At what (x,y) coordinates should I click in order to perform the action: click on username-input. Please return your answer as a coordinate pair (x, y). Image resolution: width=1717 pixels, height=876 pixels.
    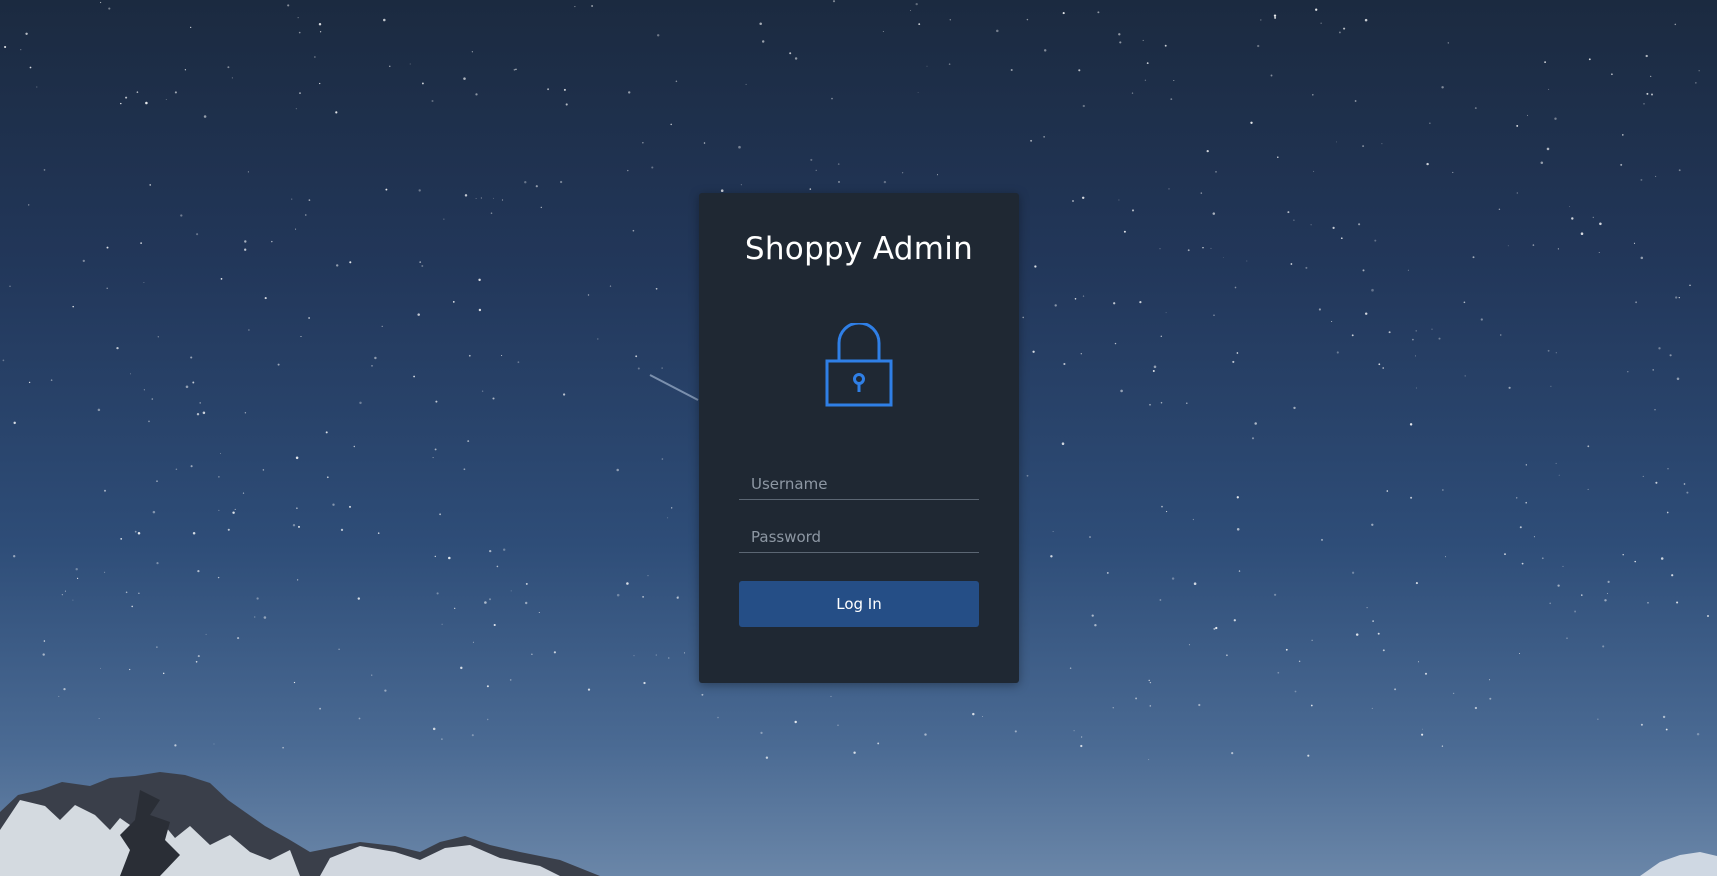
    Looking at the image, I should click on (859, 484).